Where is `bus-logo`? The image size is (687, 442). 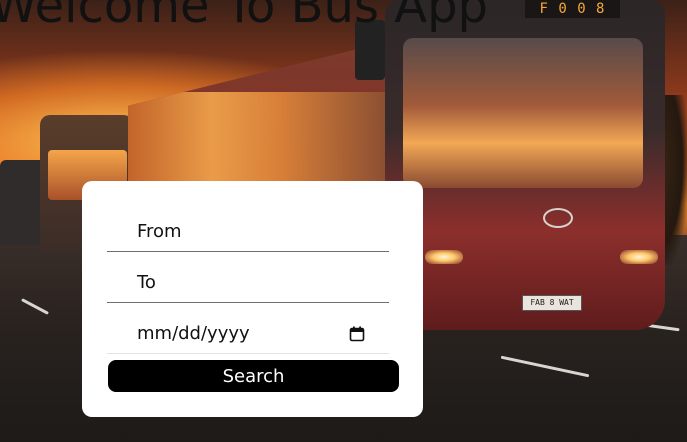
bus-logo is located at coordinates (558, 218).